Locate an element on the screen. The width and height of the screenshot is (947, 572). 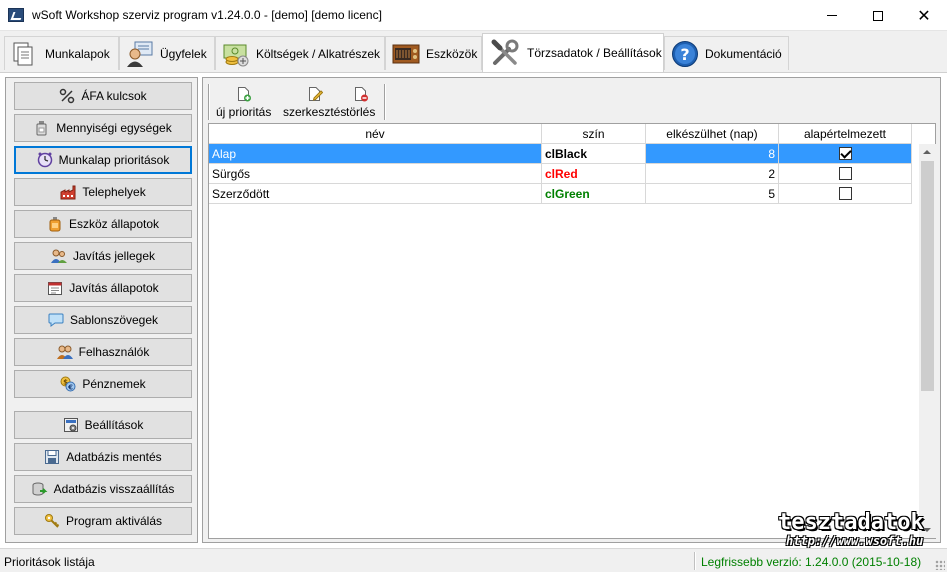
sidebar-item-beallitasok: Beállítások is located at coordinates (103, 425).